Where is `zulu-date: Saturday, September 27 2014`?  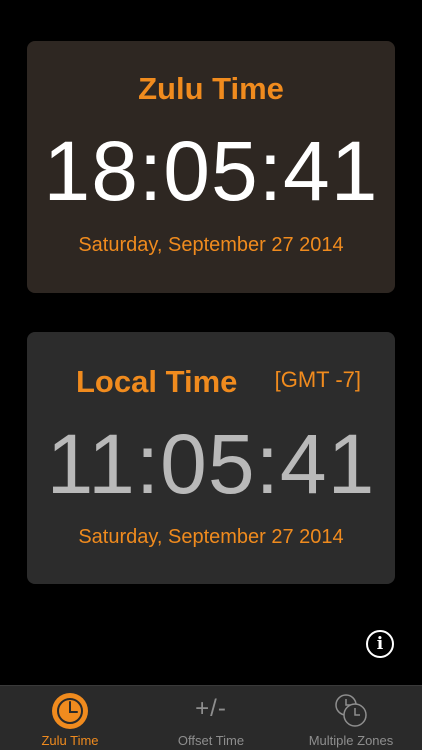
zulu-date: Saturday, September 27 2014 is located at coordinates (211, 245).